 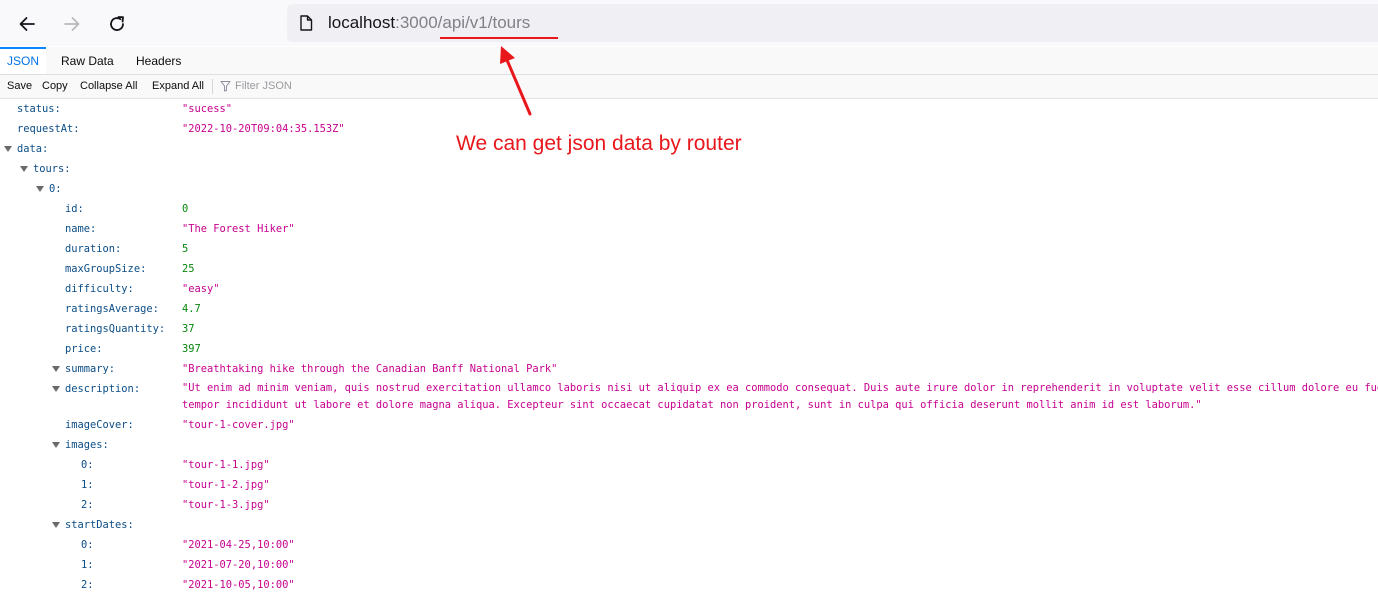 What do you see at coordinates (23, 60) in the screenshot?
I see `tab-json: JSON` at bounding box center [23, 60].